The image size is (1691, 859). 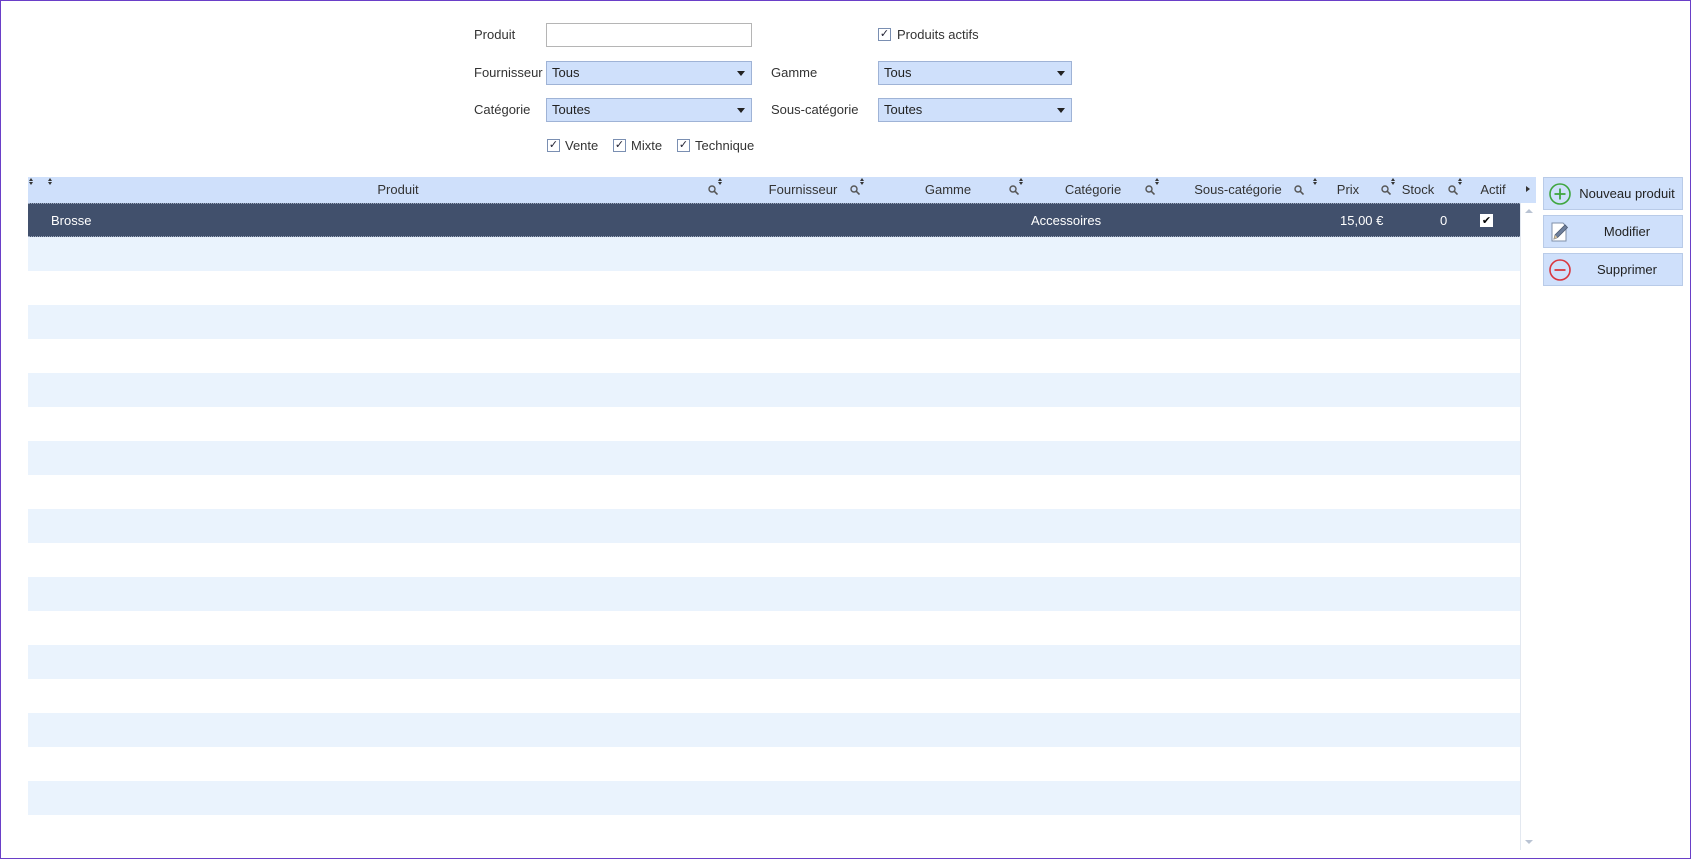 What do you see at coordinates (975, 110) in the screenshot?
I see `sous-categorie-select: Toutes` at bounding box center [975, 110].